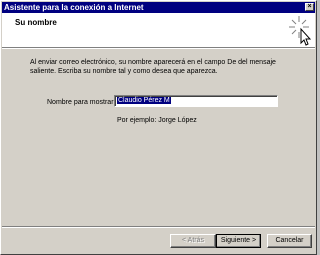 Image resolution: width=320 pixels, height=255 pixels. What do you see at coordinates (81, 102) in the screenshot?
I see `display-name-label: Nombre para mostrar:` at bounding box center [81, 102].